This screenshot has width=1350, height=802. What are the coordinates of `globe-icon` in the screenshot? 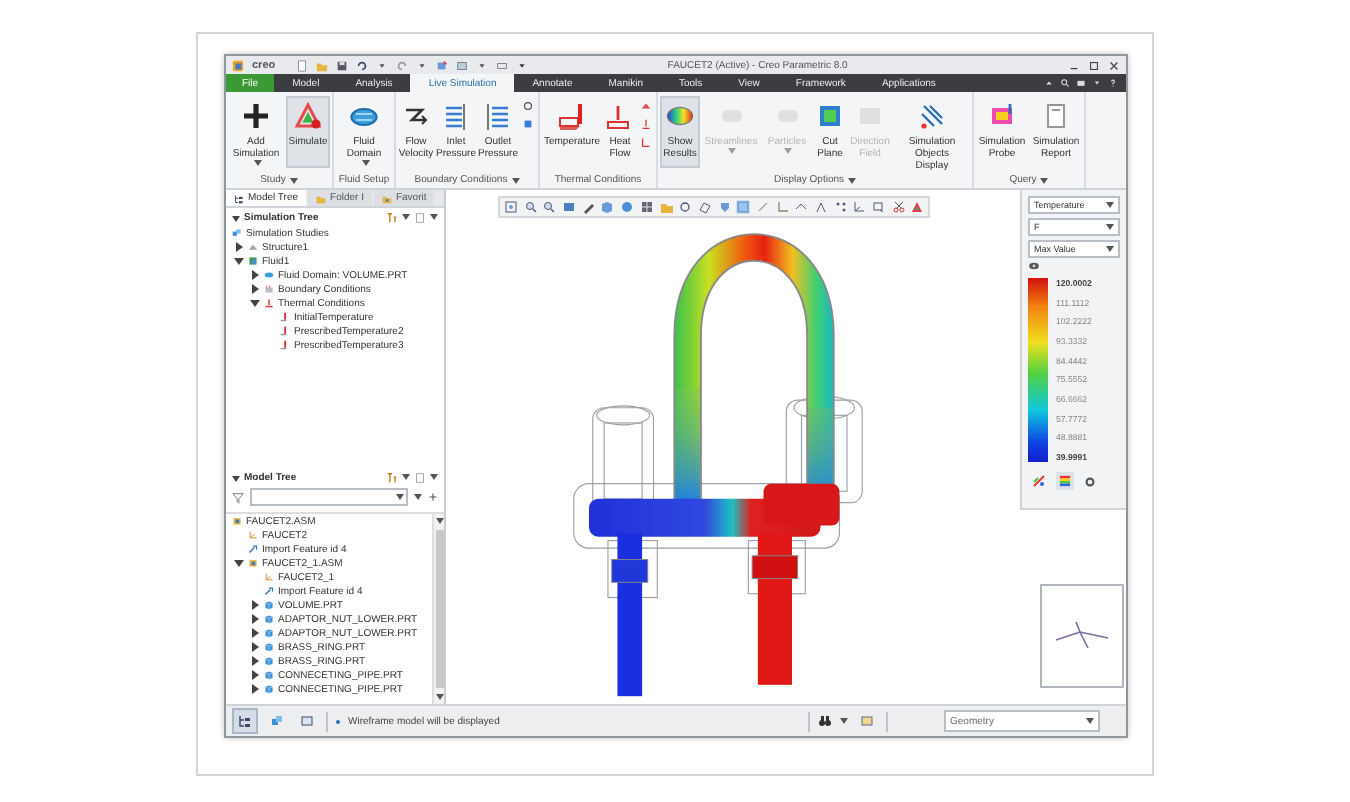 It's located at (627, 207).